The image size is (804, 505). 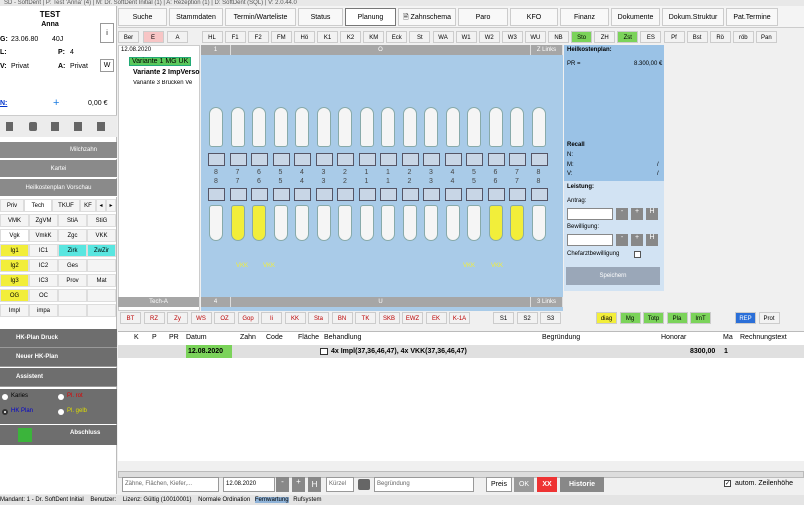 I want to click on code-sta: Sta, so click(x=318, y=318).